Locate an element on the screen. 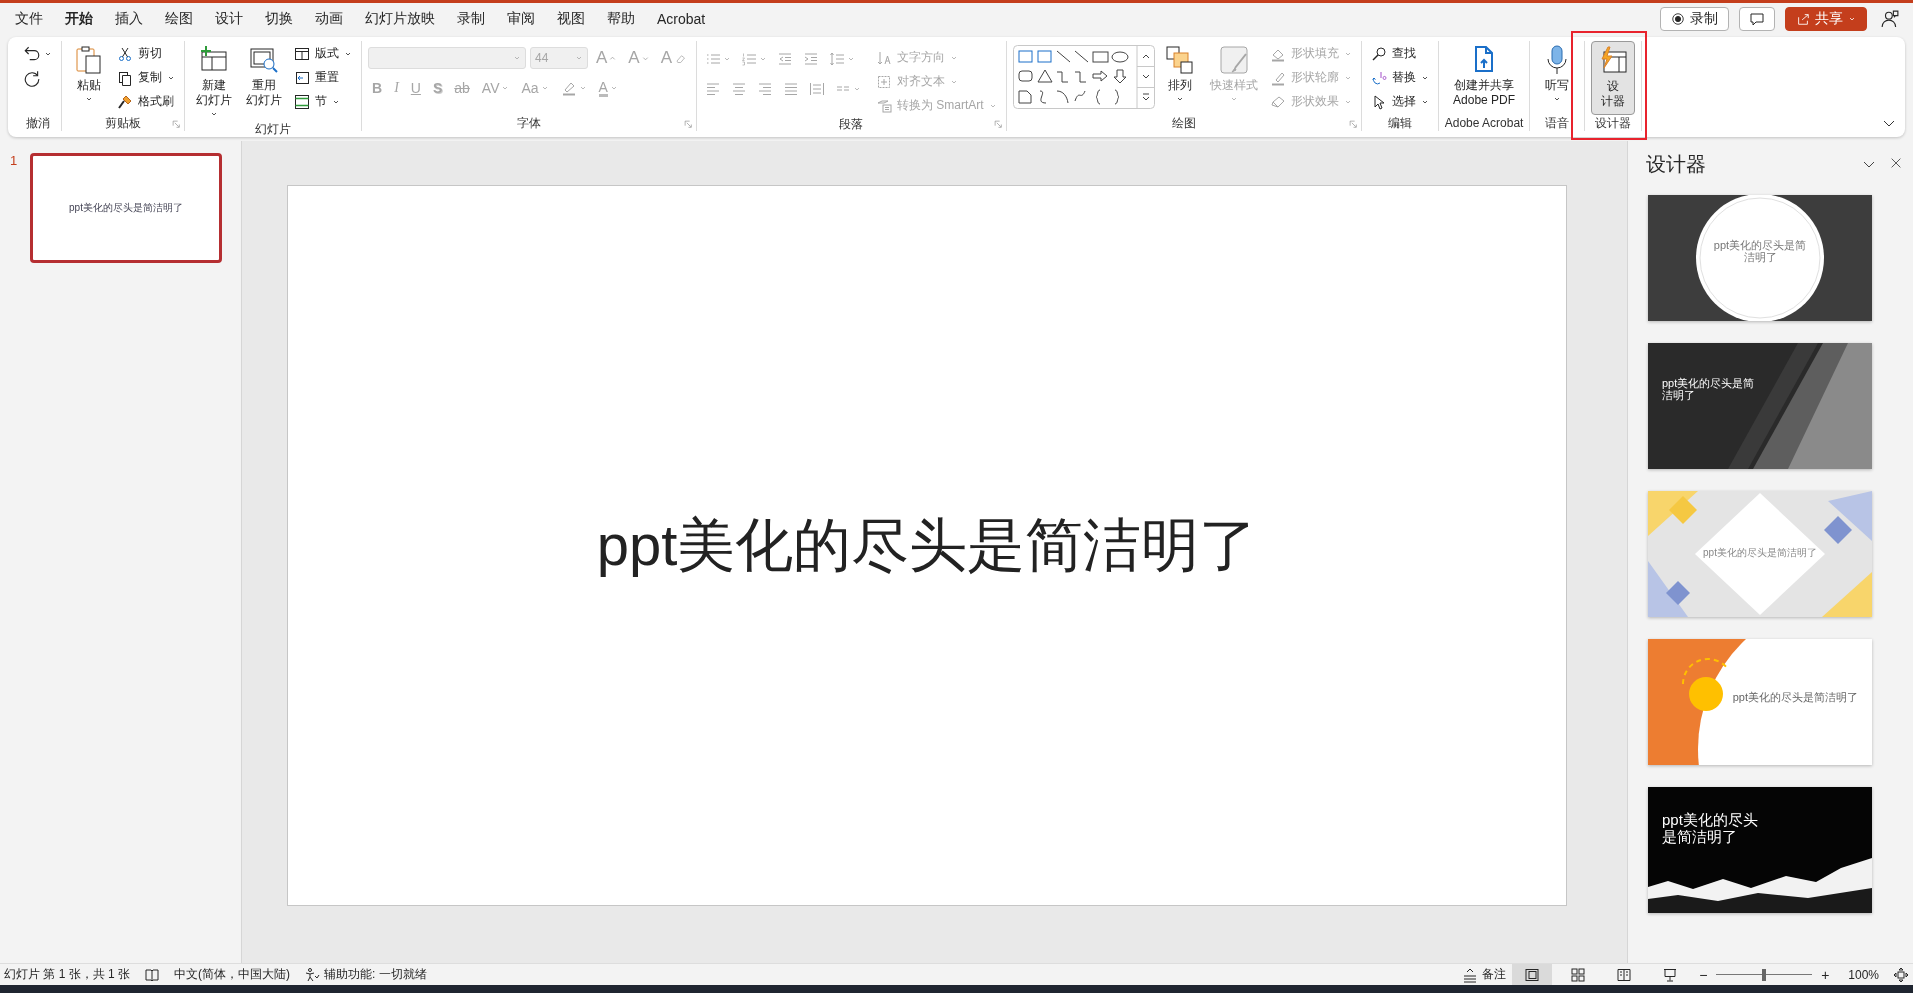 Image resolution: width=1913 pixels, height=993 pixels. share-button: 共享 is located at coordinates (1826, 19).